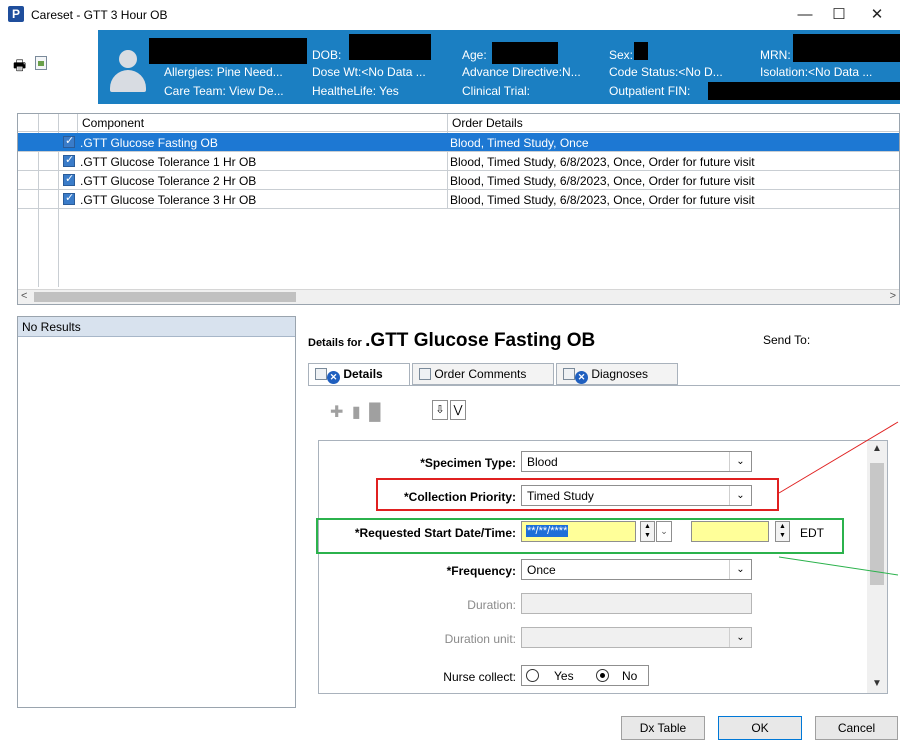  Describe the element at coordinates (468, 463) in the screenshot. I see `specimen-type-label: *Specimen Type:` at that location.